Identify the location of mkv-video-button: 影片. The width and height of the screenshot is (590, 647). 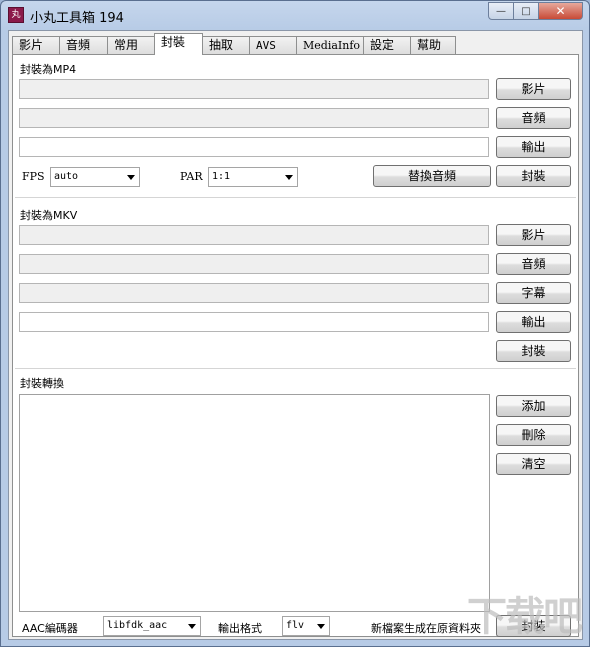
(533, 235).